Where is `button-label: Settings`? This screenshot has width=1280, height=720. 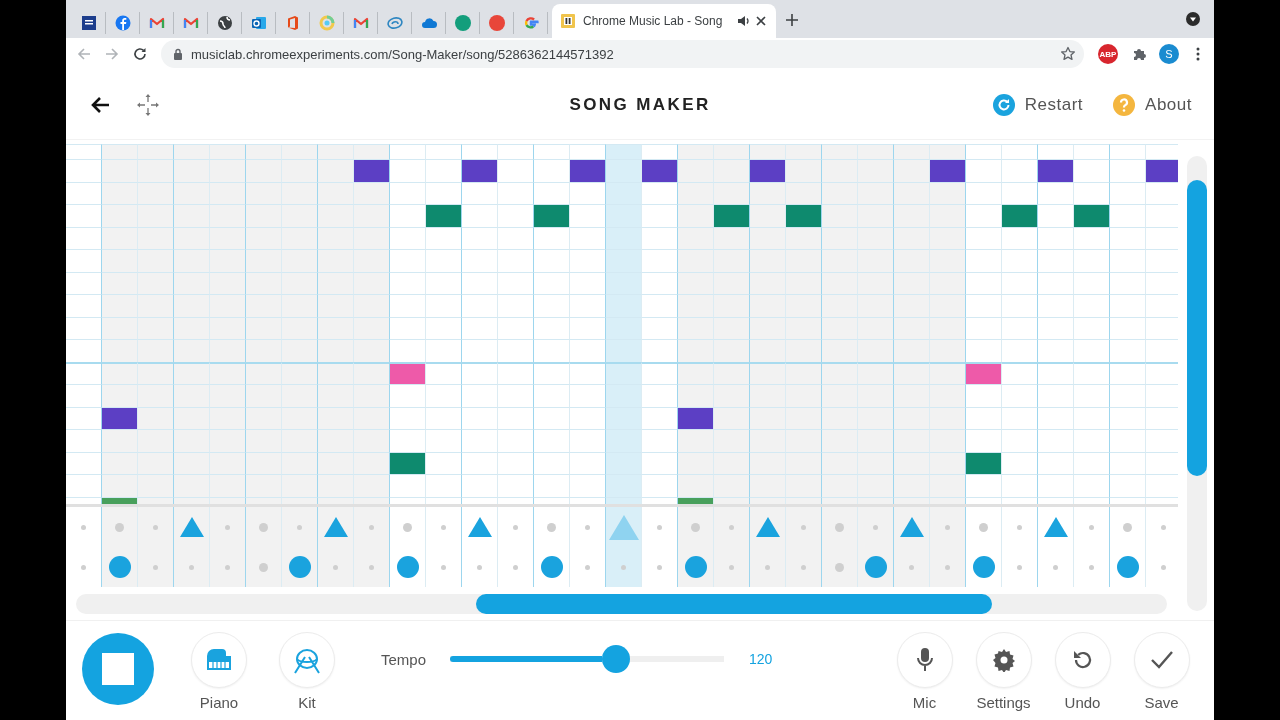
button-label: Settings is located at coordinates (1003, 702).